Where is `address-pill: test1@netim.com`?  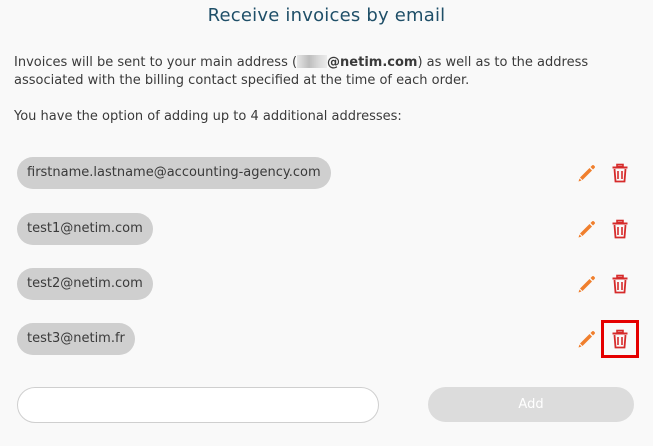
address-pill: test1@netim.com is located at coordinates (85, 229).